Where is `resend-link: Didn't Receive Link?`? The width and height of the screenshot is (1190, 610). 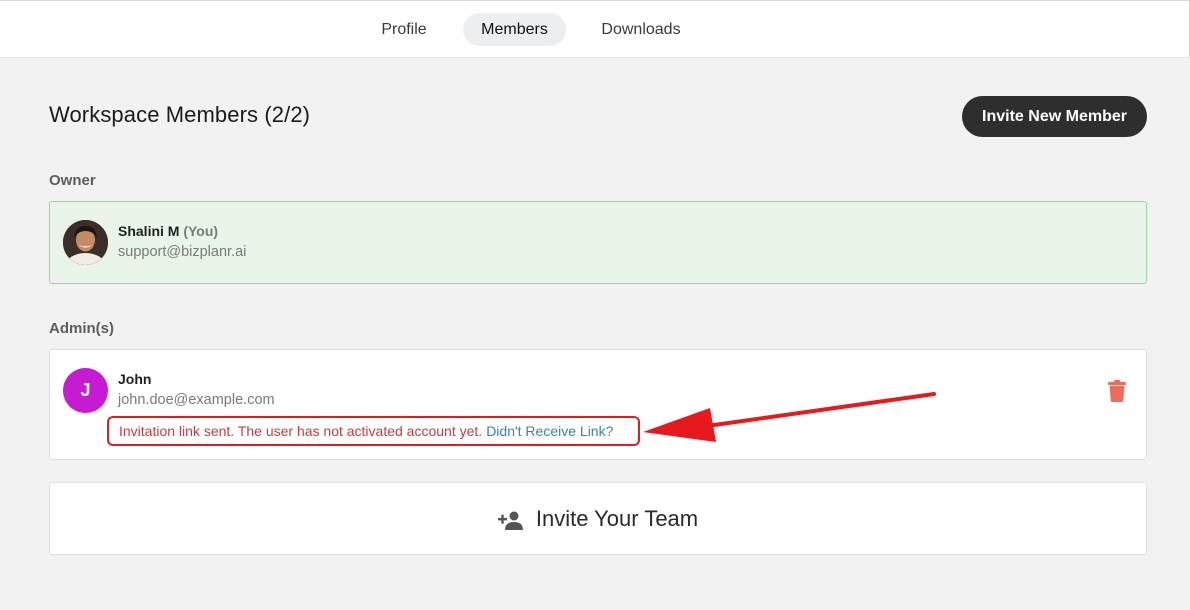
resend-link: Didn't Receive Link? is located at coordinates (549, 431).